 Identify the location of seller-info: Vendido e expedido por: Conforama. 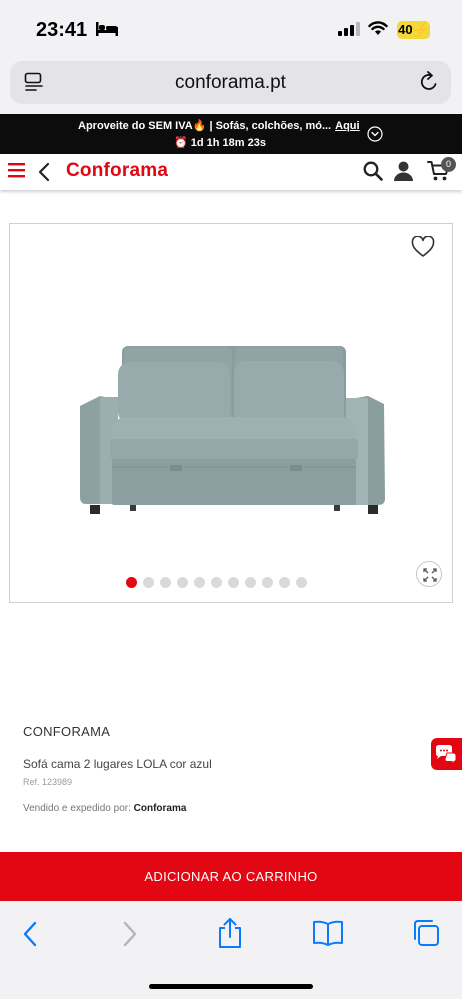
(104, 808).